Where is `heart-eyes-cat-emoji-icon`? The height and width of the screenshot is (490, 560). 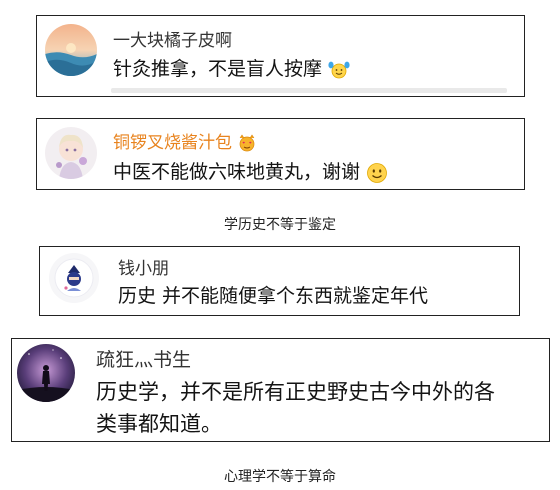 heart-eyes-cat-emoji-icon is located at coordinates (247, 143).